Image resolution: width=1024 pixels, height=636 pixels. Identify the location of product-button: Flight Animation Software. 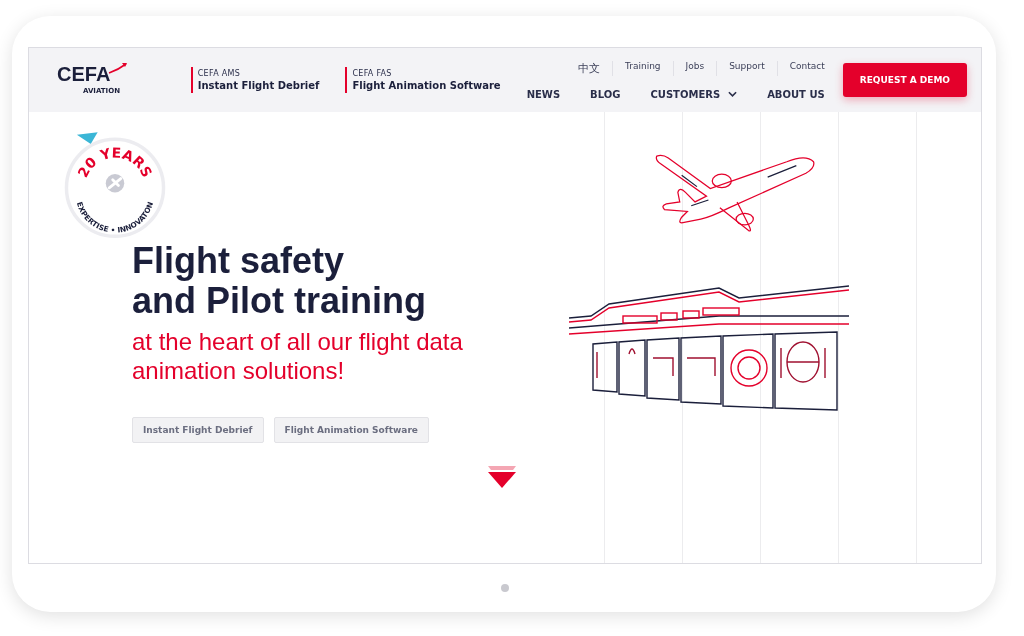
(351, 430).